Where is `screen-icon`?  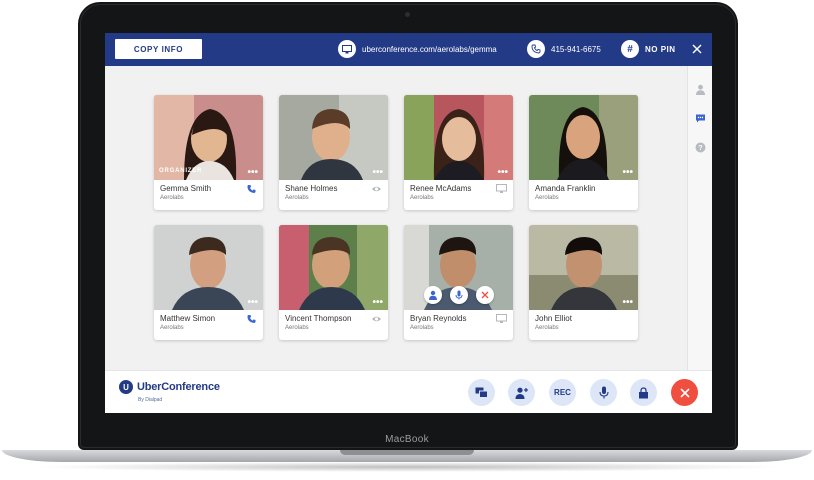
screen-icon is located at coordinates (347, 49).